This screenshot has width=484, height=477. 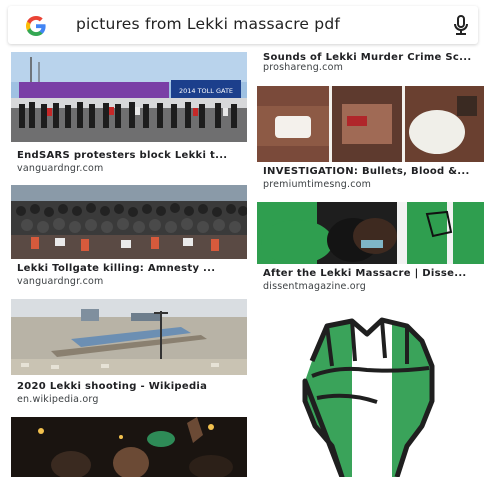 What do you see at coordinates (36, 26) in the screenshot?
I see `google-g-icon` at bounding box center [36, 26].